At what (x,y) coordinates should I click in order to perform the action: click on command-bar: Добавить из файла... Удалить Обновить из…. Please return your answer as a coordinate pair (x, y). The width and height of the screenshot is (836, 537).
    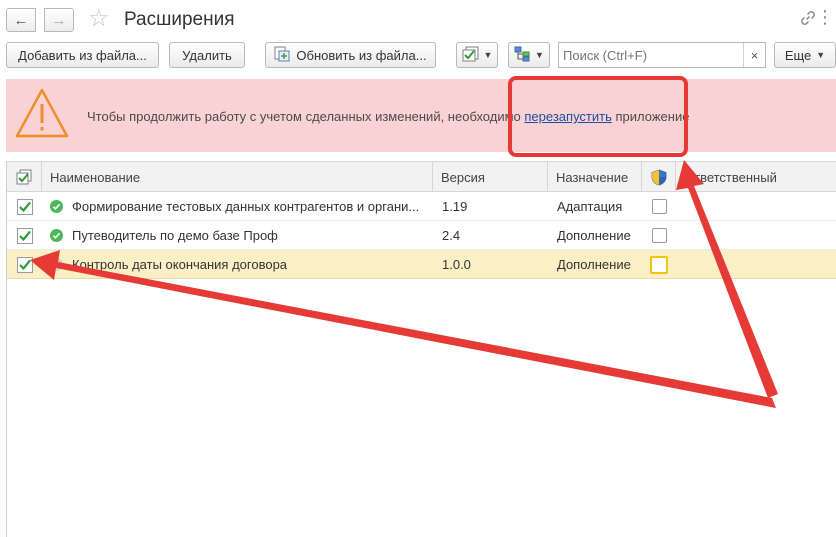
    Looking at the image, I should click on (418, 56).